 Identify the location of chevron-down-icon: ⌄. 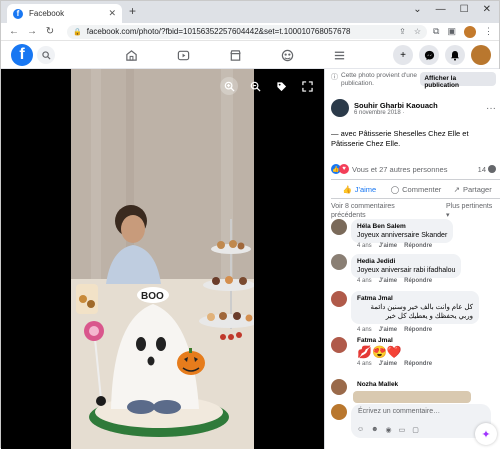
(417, 9).